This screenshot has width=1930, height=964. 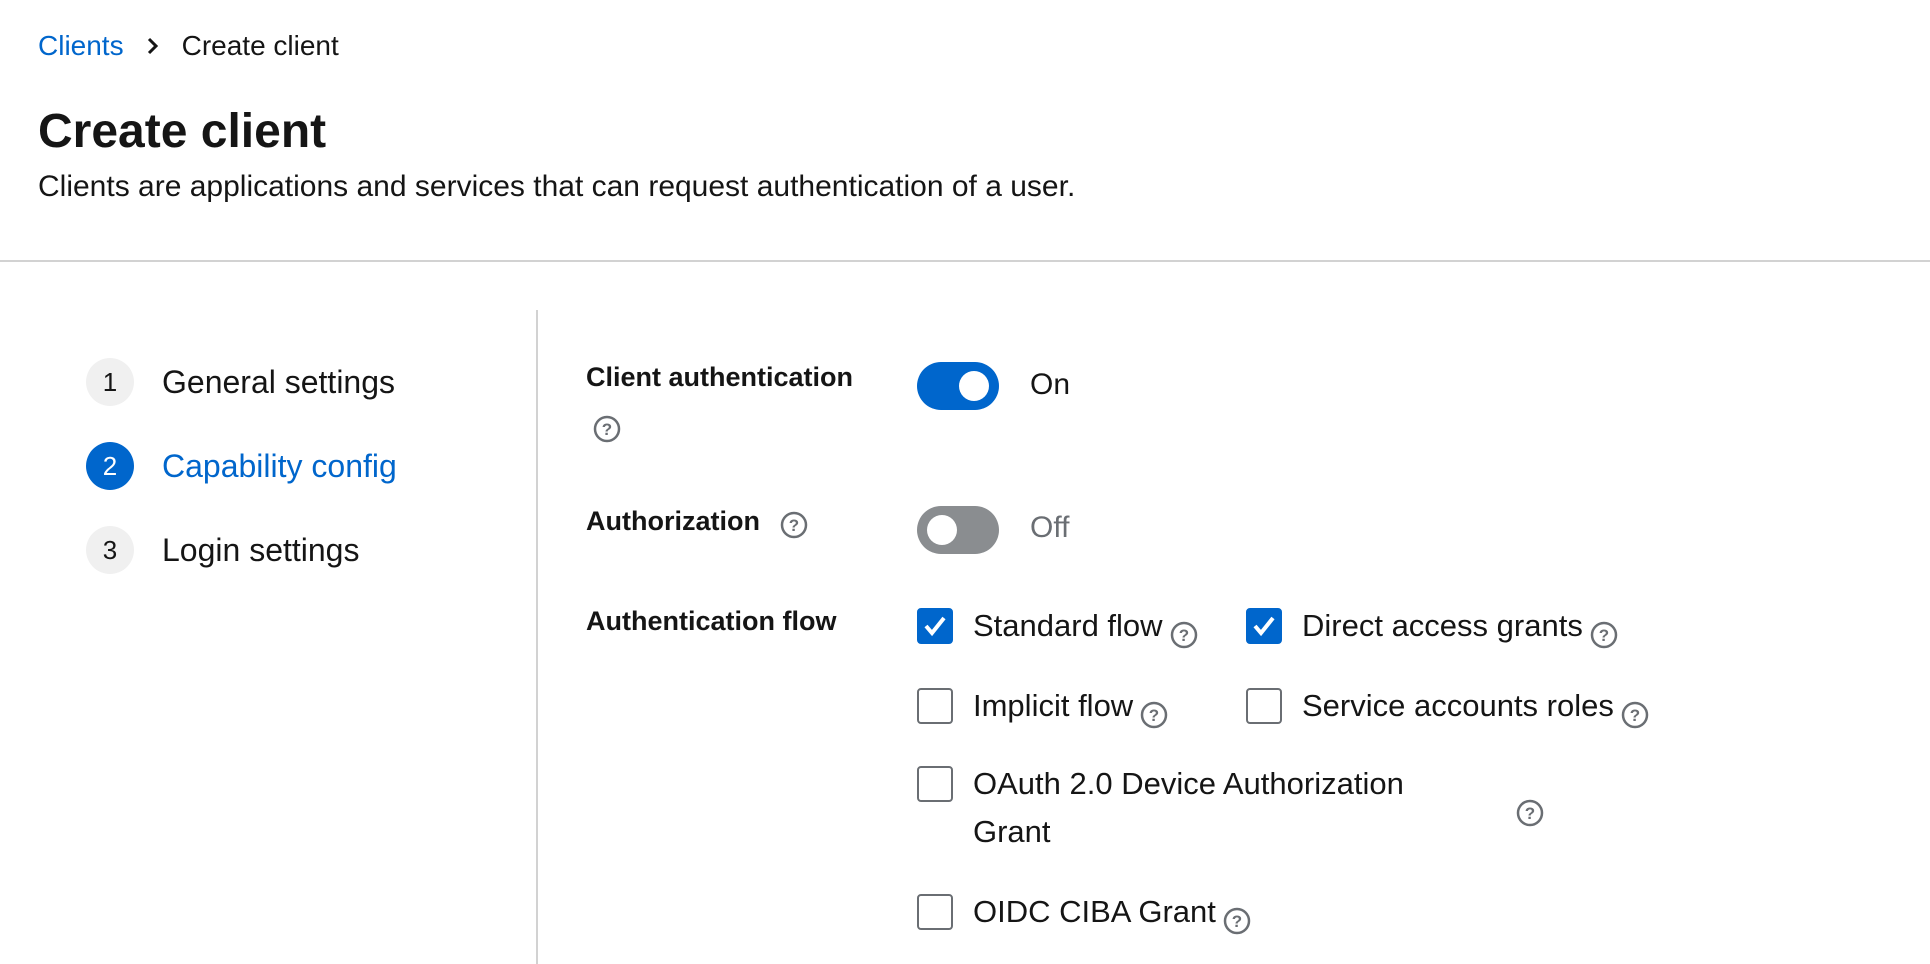 What do you see at coordinates (110, 382) in the screenshot?
I see `step-number: 1` at bounding box center [110, 382].